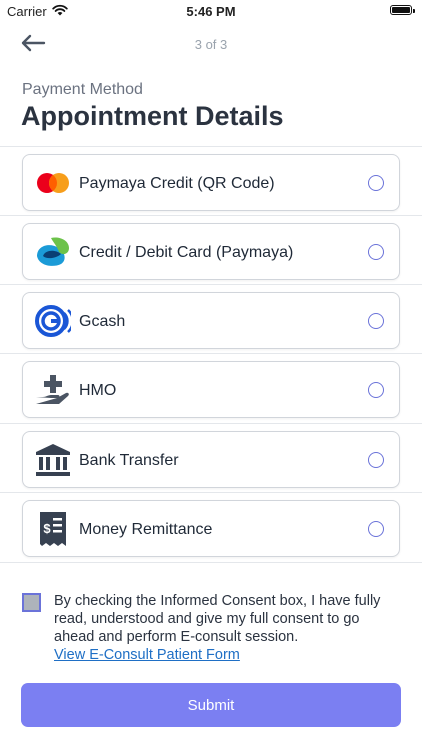 The height and width of the screenshot is (750, 422). Describe the element at coordinates (53, 252) in the screenshot. I see `paymaya-icon` at that location.